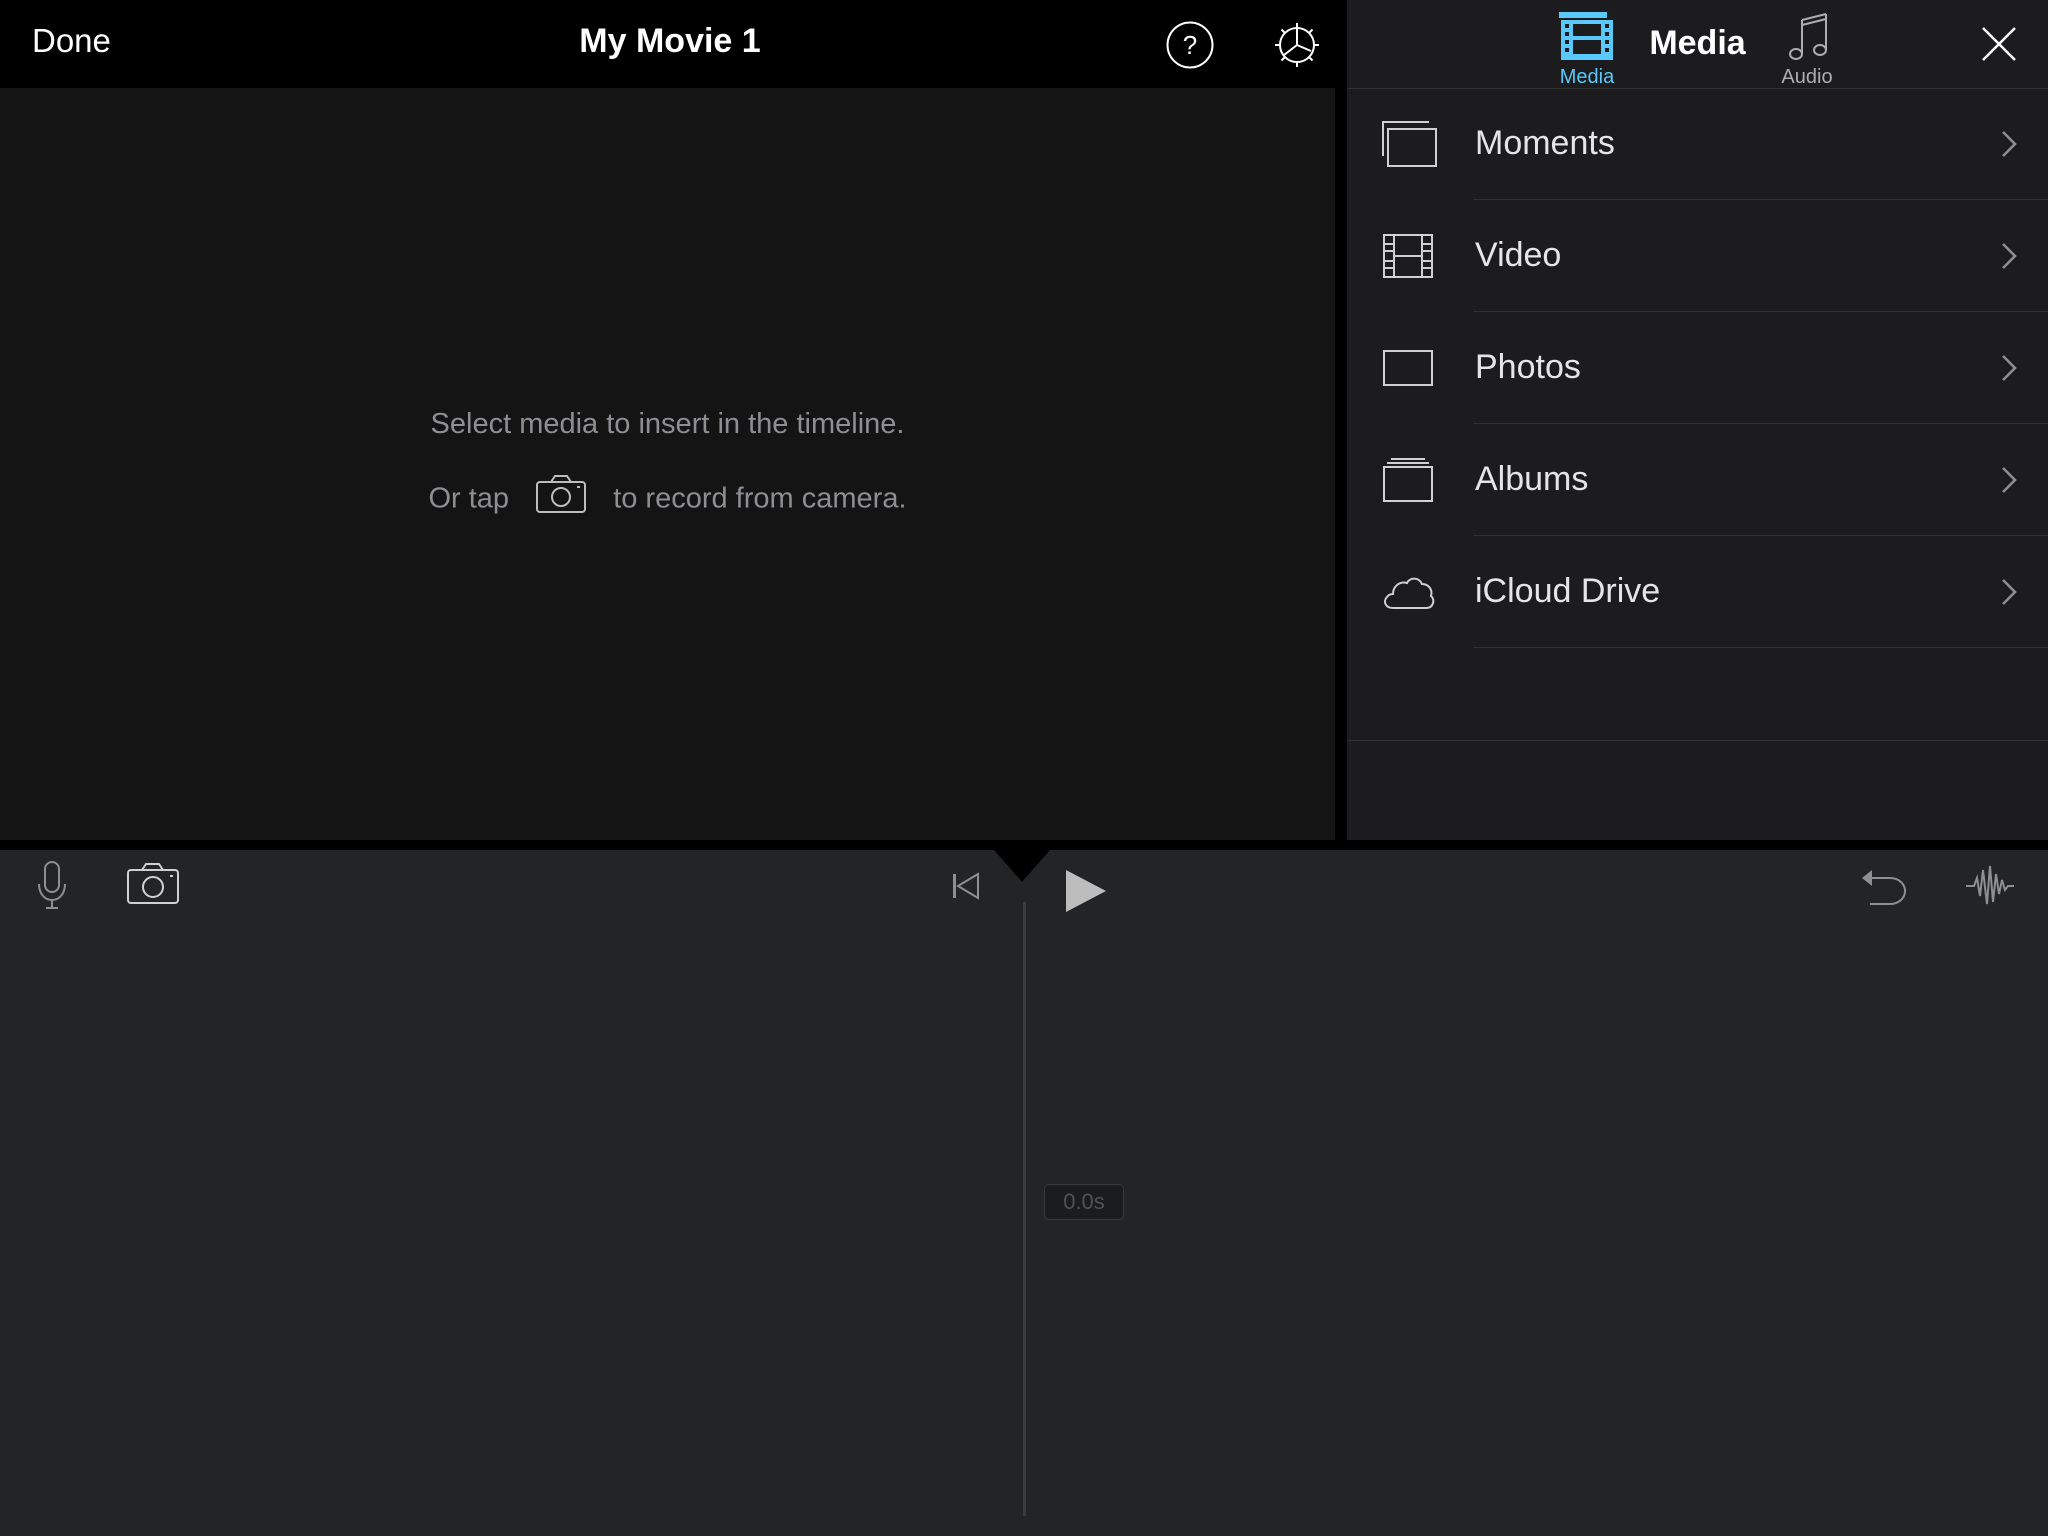 The height and width of the screenshot is (1536, 2048). I want to click on top-bar: Done My Movie 1 ?, so click(670, 44).